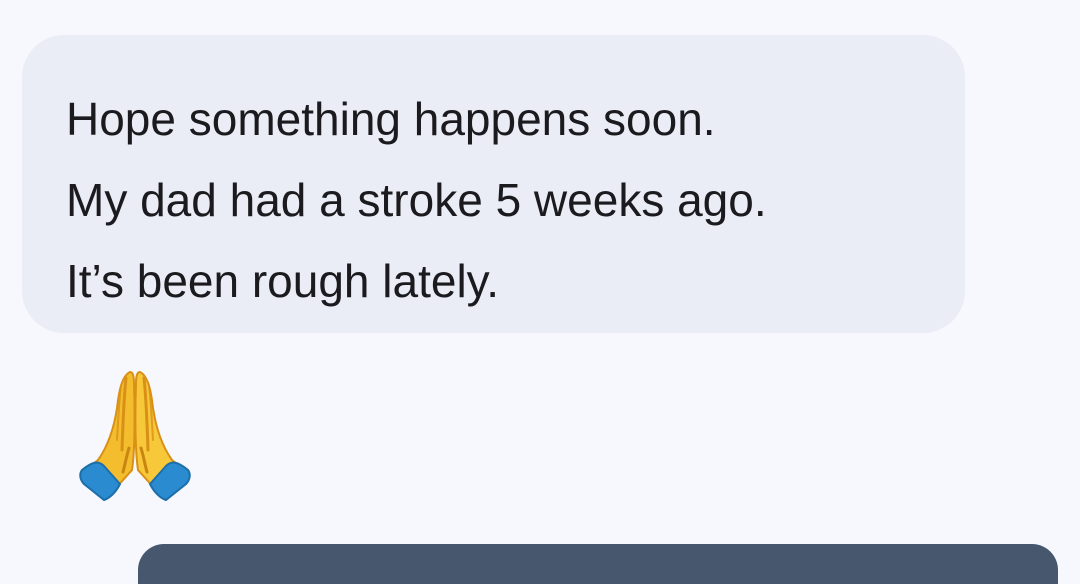 The width and height of the screenshot is (1080, 584). I want to click on folded-hands-icon, so click(135, 436).